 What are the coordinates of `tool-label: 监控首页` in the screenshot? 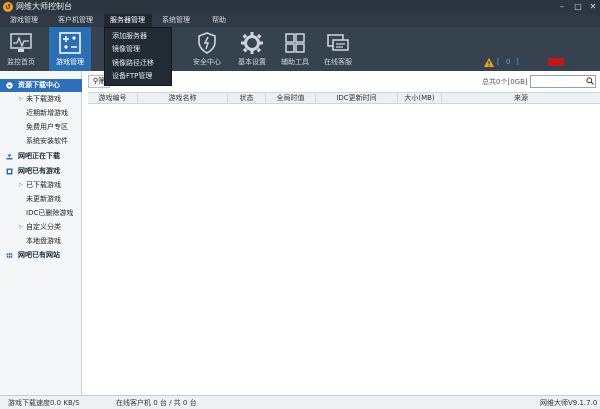 It's located at (21, 62).